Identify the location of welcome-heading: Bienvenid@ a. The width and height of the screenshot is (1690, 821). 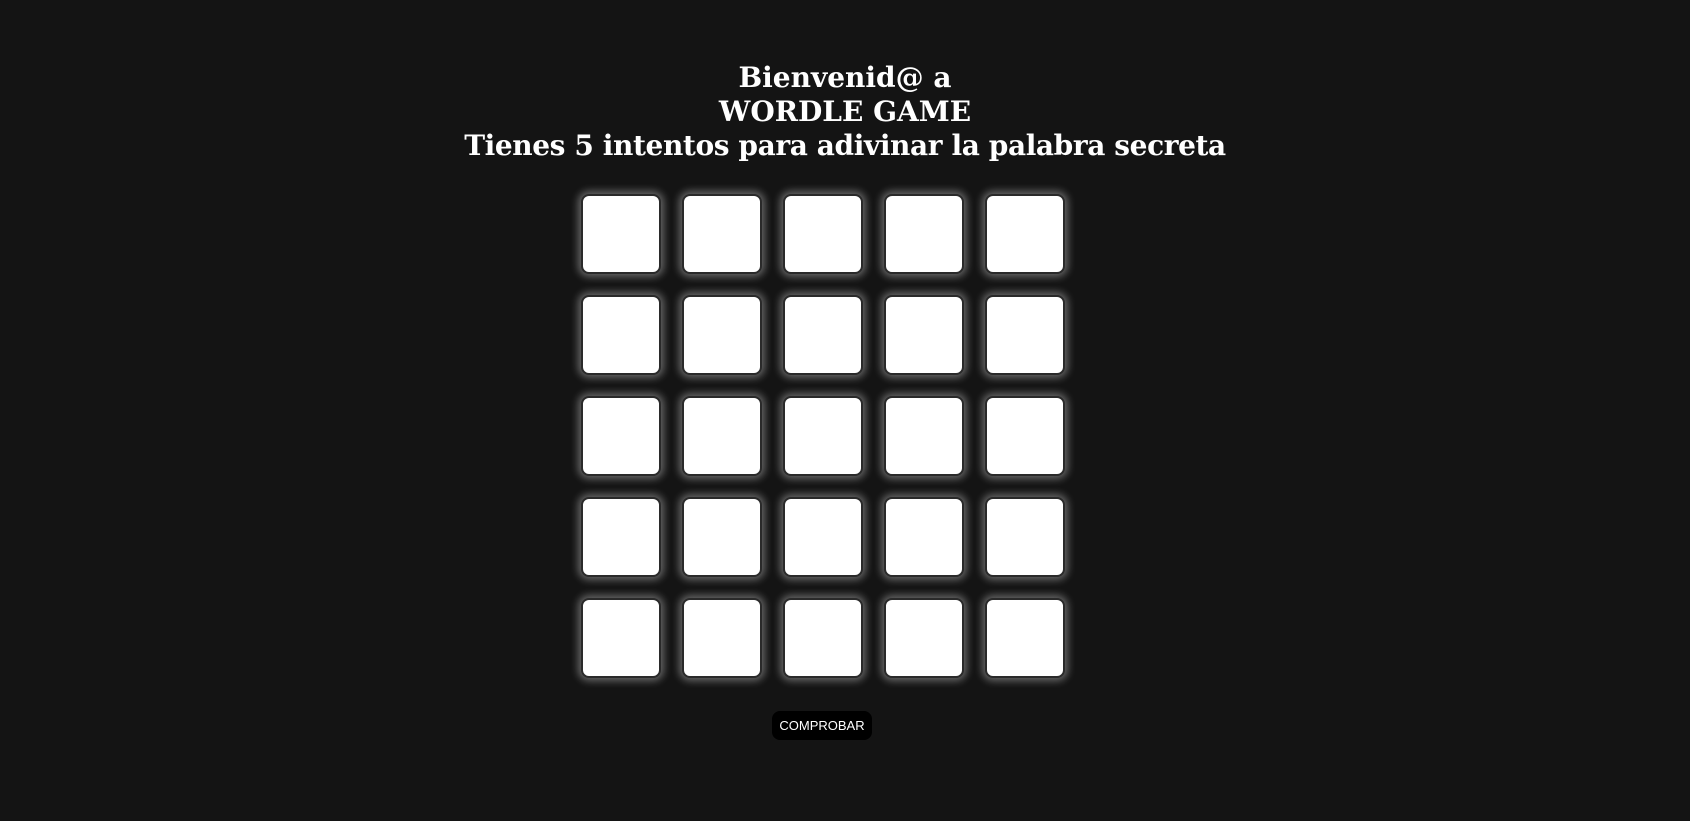
(845, 77).